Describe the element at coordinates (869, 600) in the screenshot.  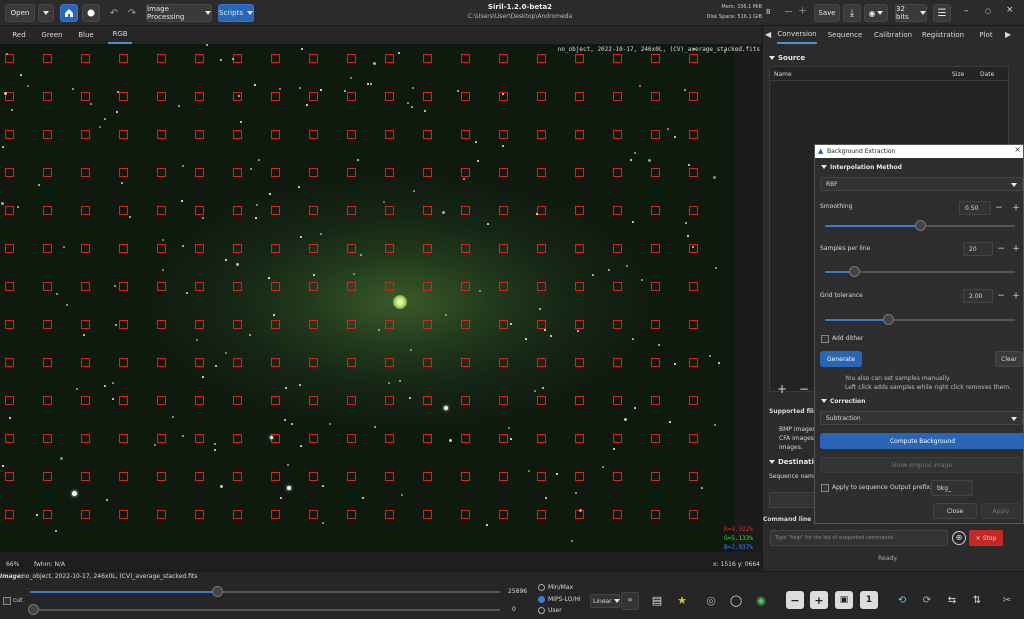
I see `zoom-one-button: 1` at that location.